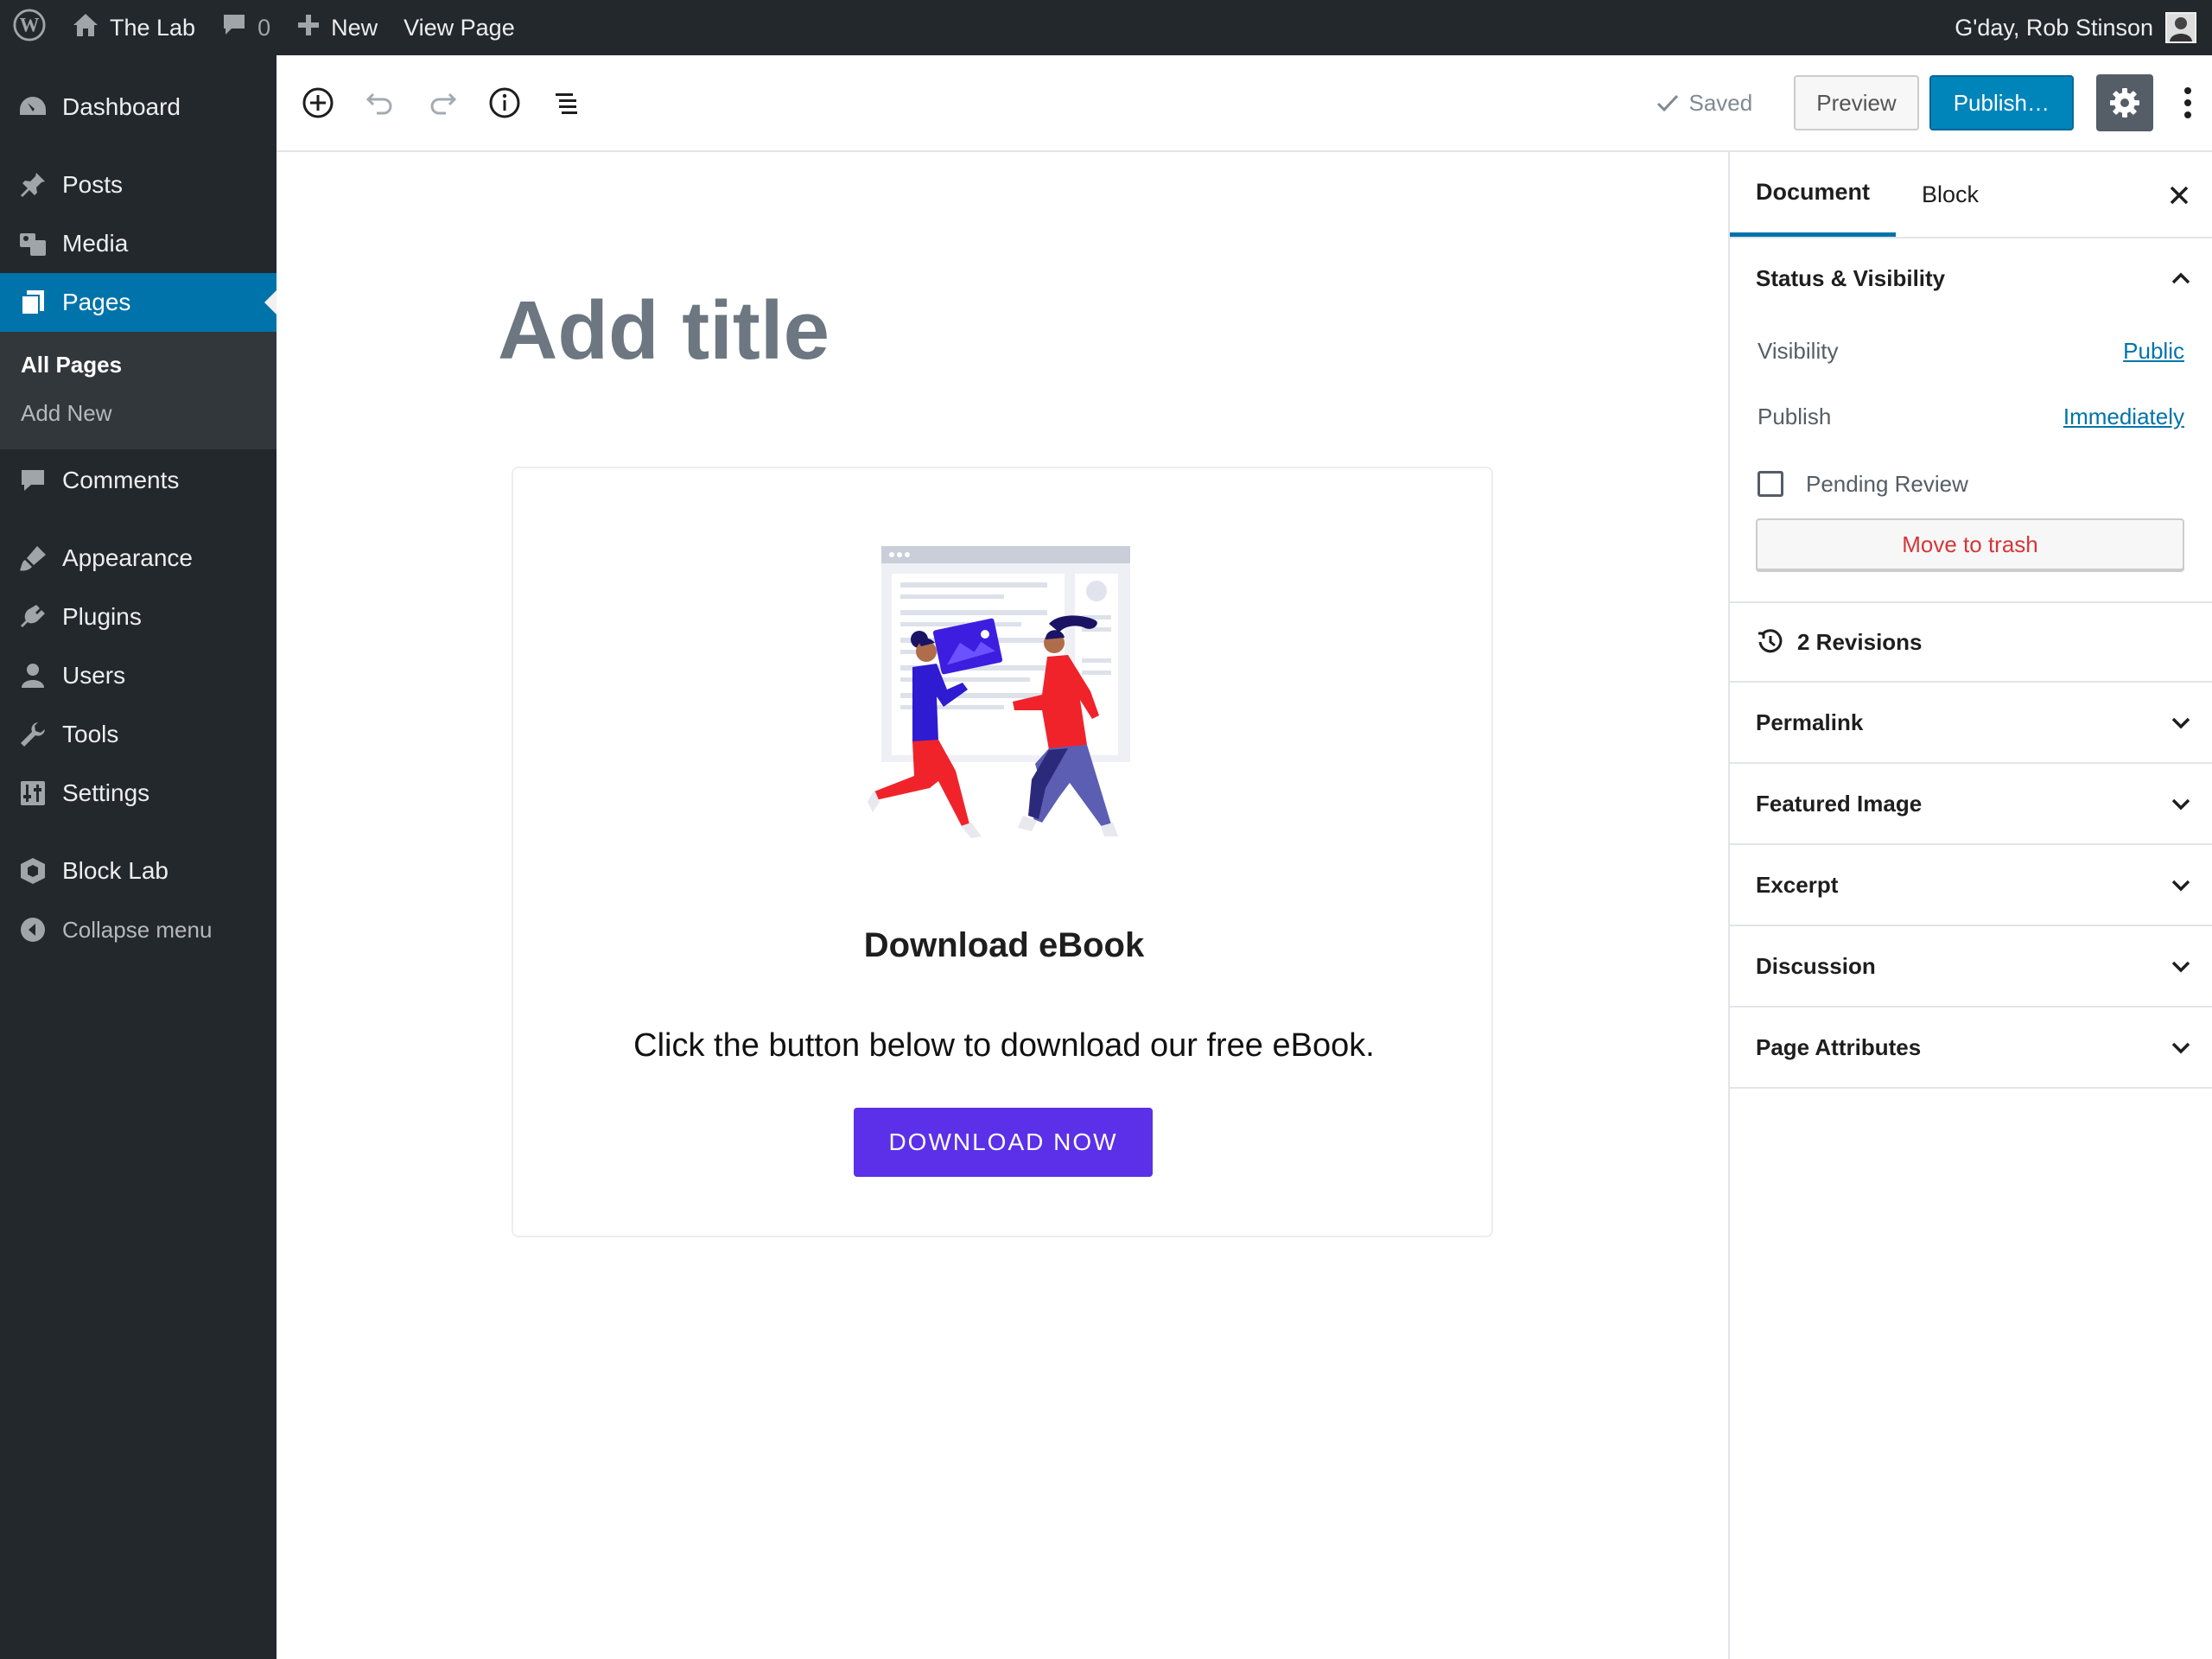  Describe the element at coordinates (138, 413) in the screenshot. I see `submenu-add-new: Add New` at that location.